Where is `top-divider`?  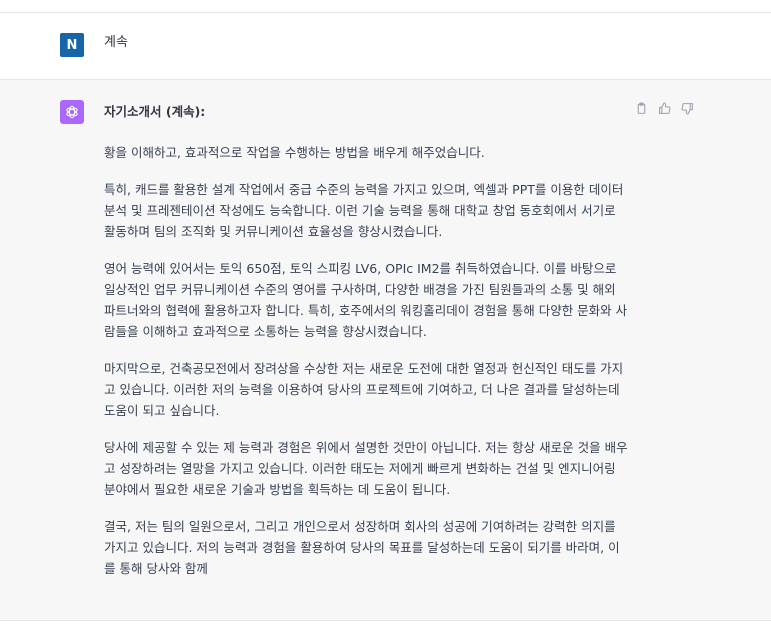 top-divider is located at coordinates (385, 6).